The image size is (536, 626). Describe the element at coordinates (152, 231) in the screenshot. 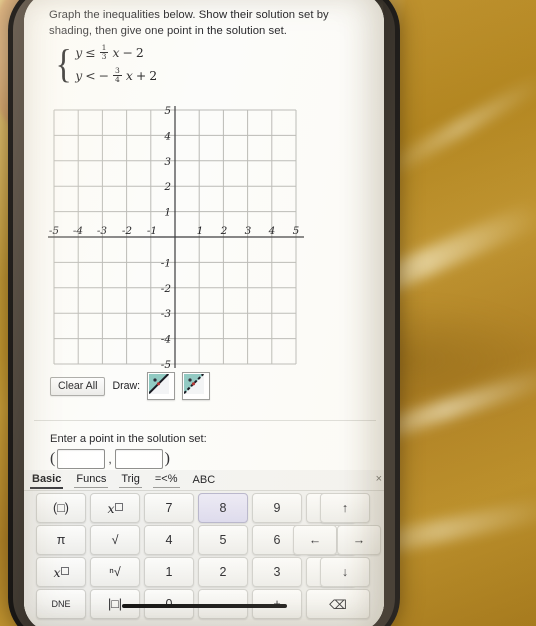

I see `x-tick--1: -1` at that location.